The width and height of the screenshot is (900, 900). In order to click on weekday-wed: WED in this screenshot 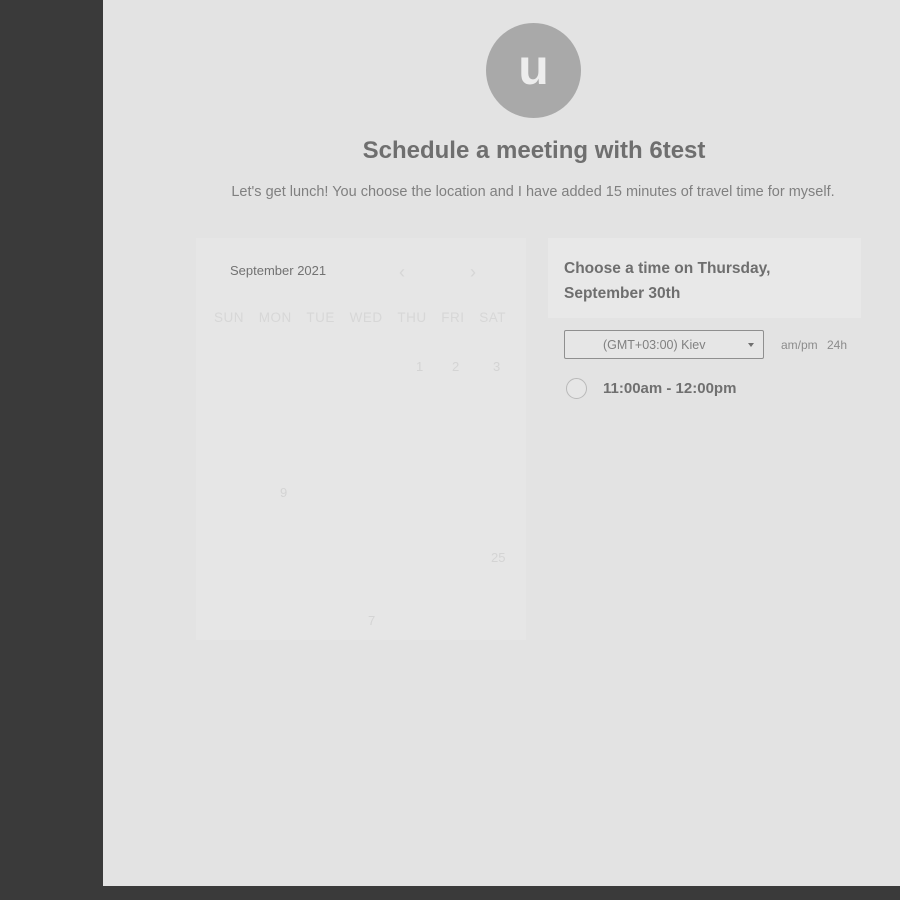, I will do `click(366, 317)`.